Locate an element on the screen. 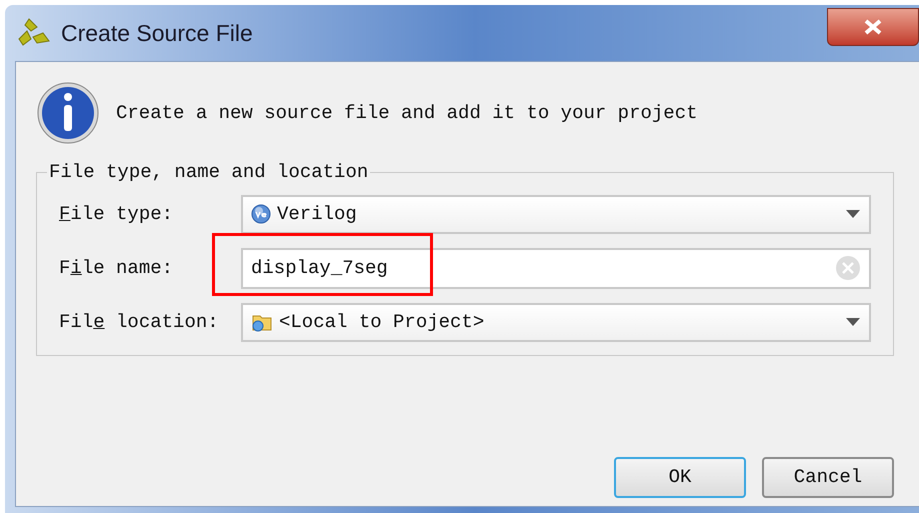 Image resolution: width=919 pixels, height=513 pixels. text-field: display_7seg is located at coordinates (556, 268).